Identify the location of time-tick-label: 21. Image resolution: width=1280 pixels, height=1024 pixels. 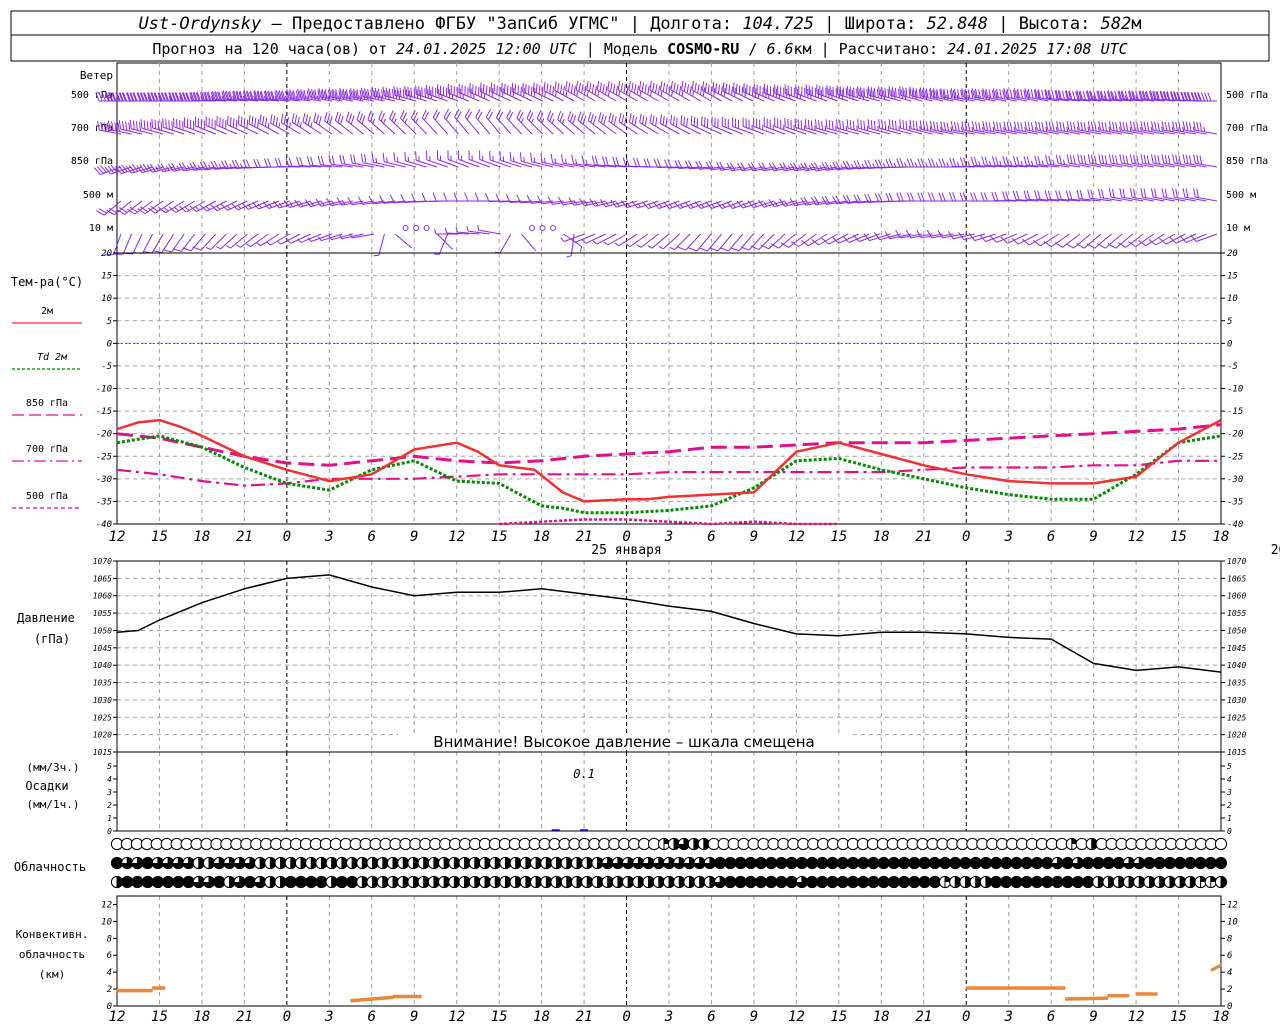
(923, 537).